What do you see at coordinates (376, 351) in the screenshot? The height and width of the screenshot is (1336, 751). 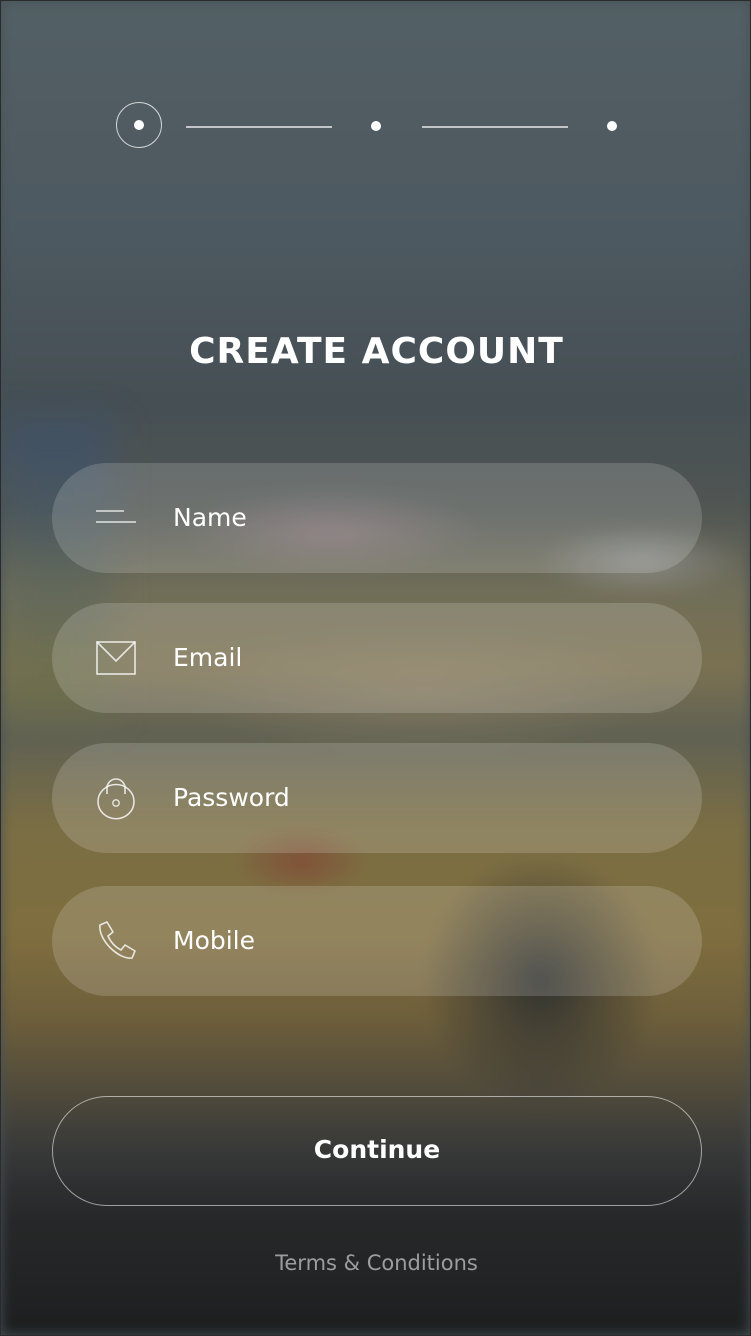 I see `page-title: CREATE ACCOUNT` at bounding box center [376, 351].